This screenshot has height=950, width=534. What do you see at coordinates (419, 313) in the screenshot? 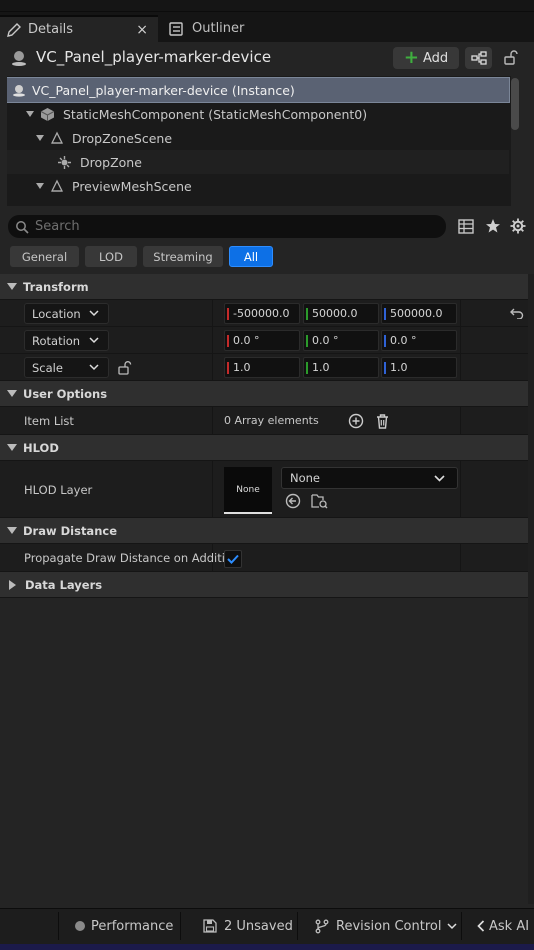
I see `location-z-field: 500000.0` at bounding box center [419, 313].